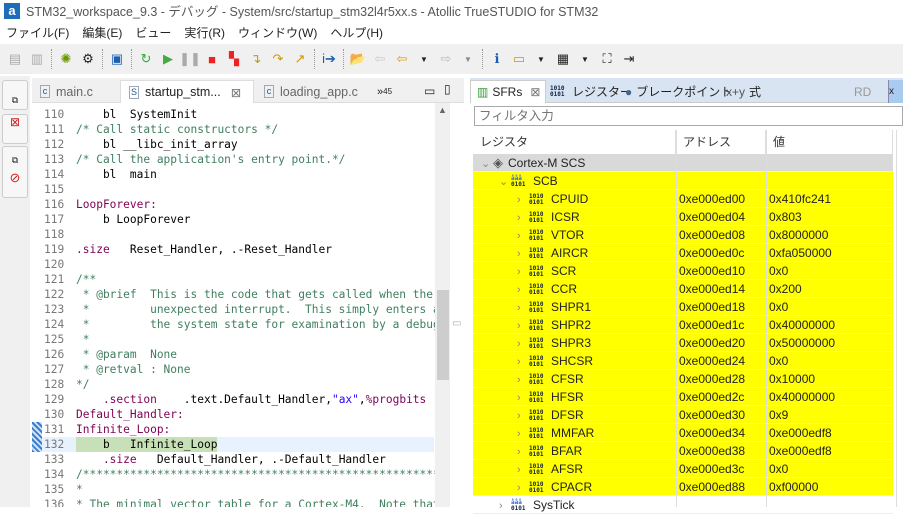 The image size is (903, 515). Describe the element at coordinates (38, 32) in the screenshot. I see `menu-item: ファイル(F)` at that location.